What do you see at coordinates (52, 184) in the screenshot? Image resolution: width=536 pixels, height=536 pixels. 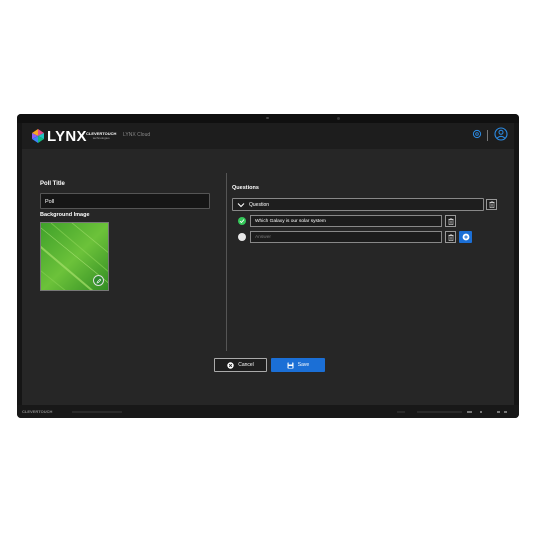 I see `poll-title-label: Poll Title` at bounding box center [52, 184].